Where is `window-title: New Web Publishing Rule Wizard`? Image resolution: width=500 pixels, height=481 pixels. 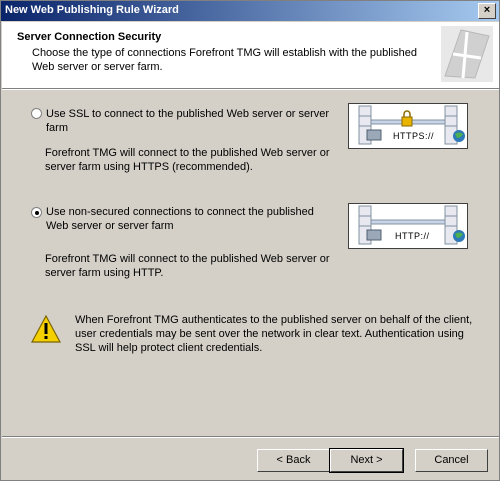
window-title: New Web Publishing Rule Wizard is located at coordinates (92, 10).